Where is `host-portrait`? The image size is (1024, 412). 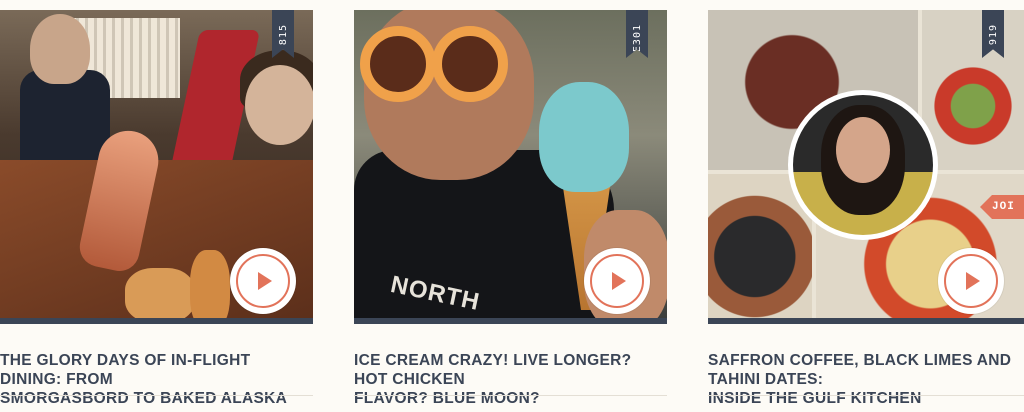 host-portrait is located at coordinates (863, 165).